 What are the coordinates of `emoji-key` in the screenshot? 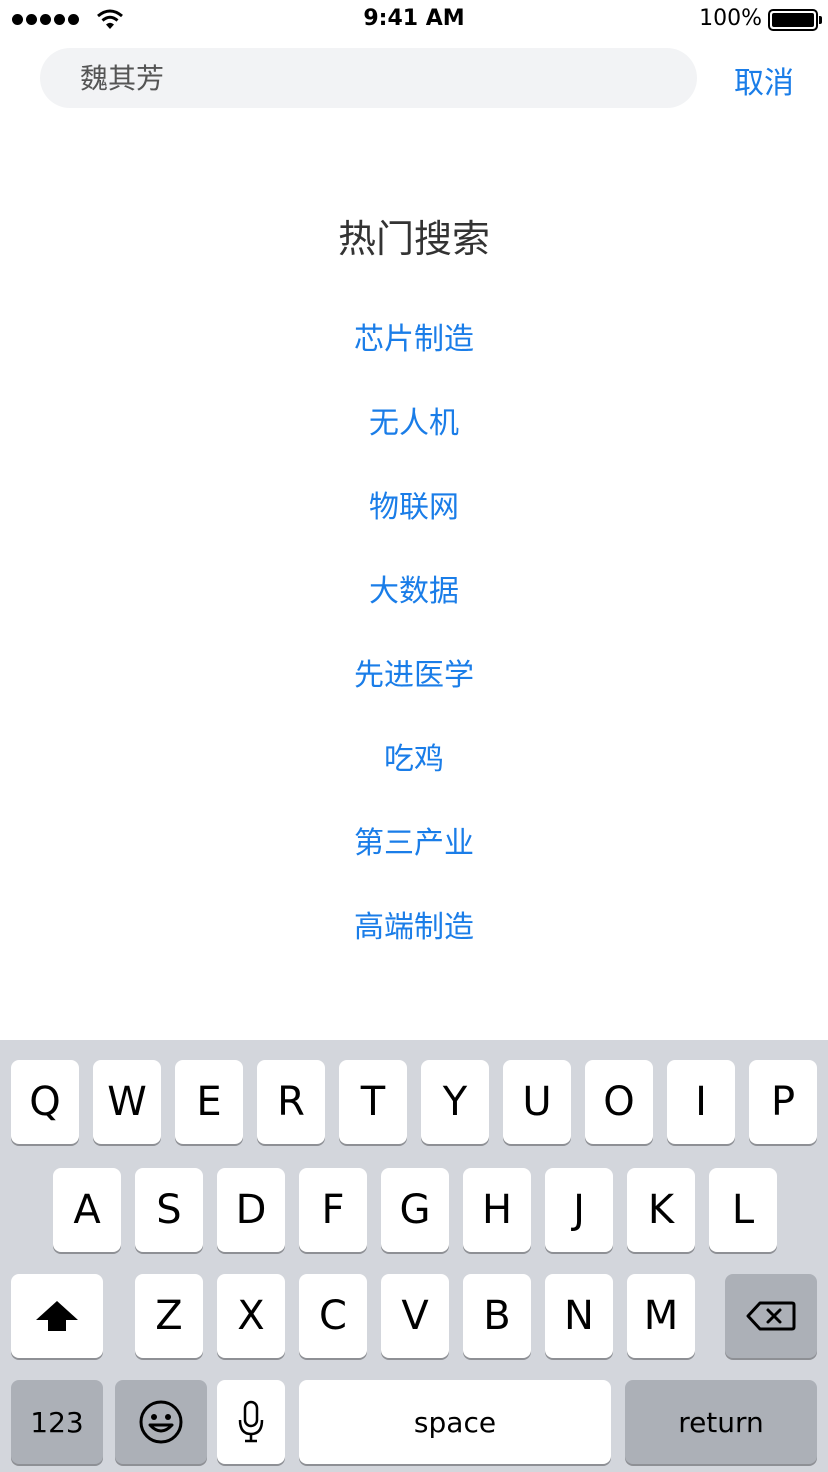 It's located at (161, 1422).